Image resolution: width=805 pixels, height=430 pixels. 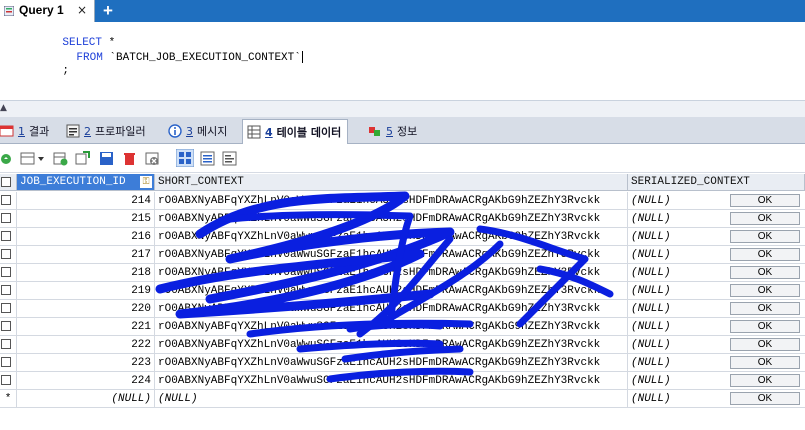 What do you see at coordinates (86, 182) in the screenshot?
I see `column-header-job-execution-id: JOB_EXECUTION_ID ⚿` at bounding box center [86, 182].